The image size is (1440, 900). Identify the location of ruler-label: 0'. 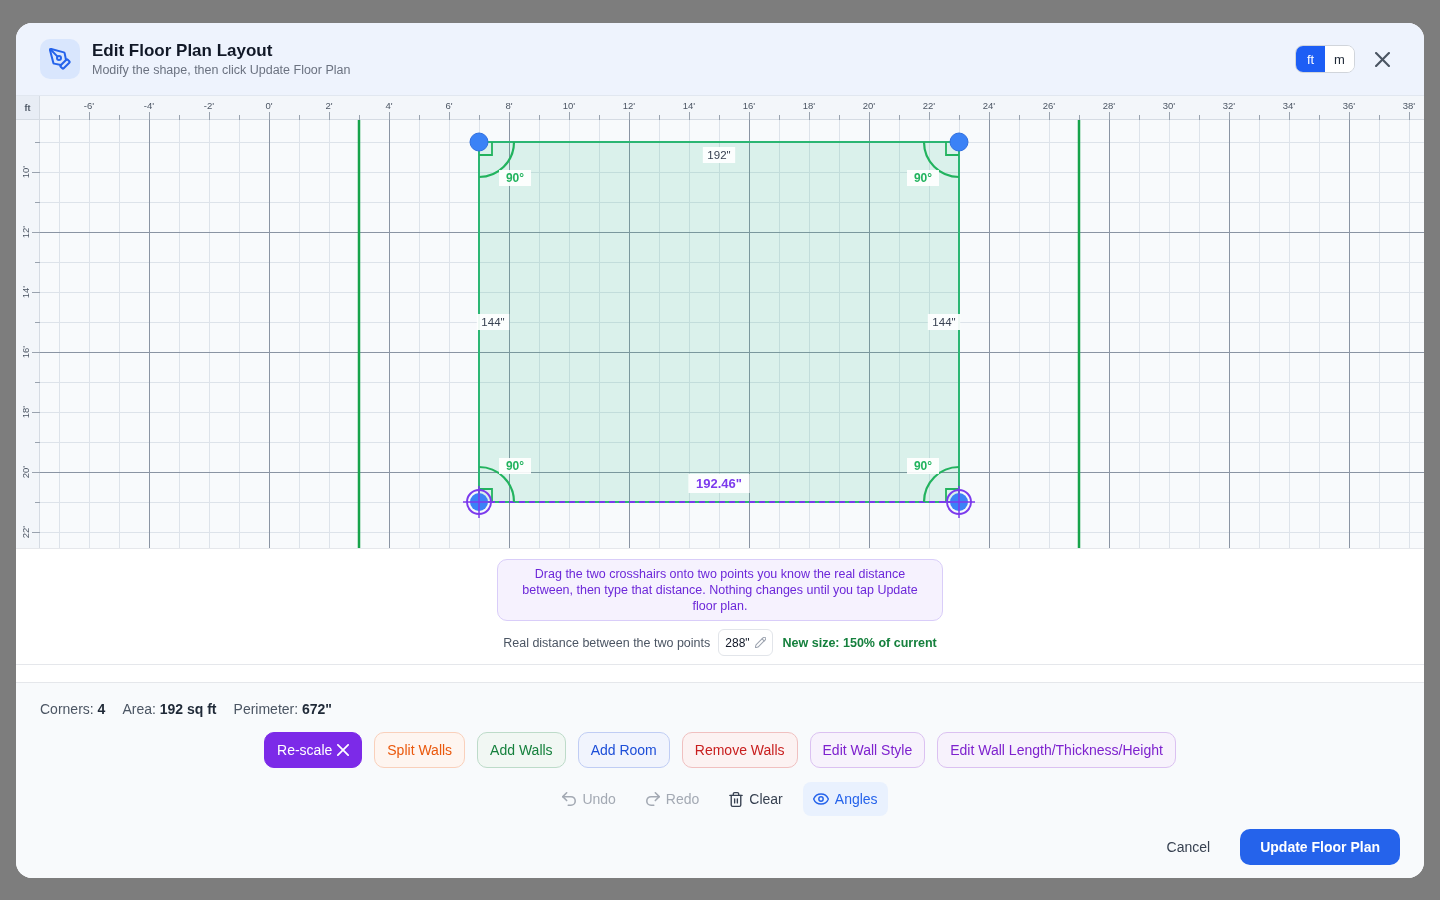
(269, 106).